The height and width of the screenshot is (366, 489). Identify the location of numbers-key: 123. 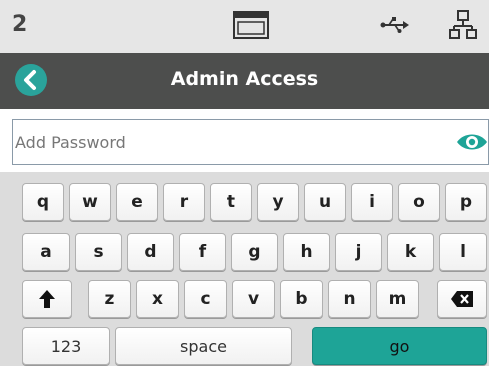
(66, 346).